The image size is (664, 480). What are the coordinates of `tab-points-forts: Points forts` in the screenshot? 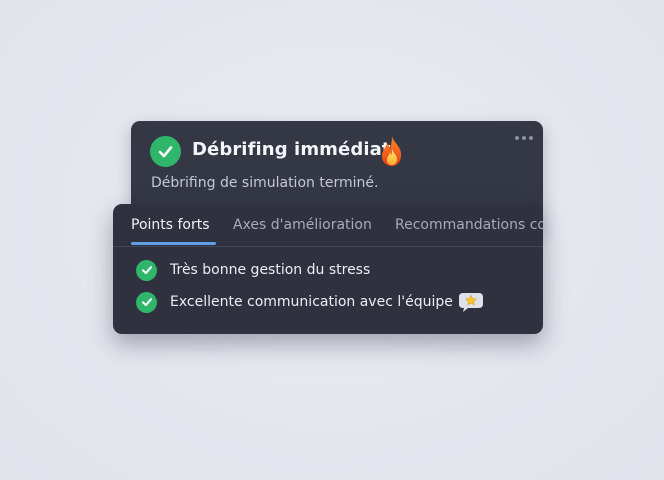 It's located at (170, 225).